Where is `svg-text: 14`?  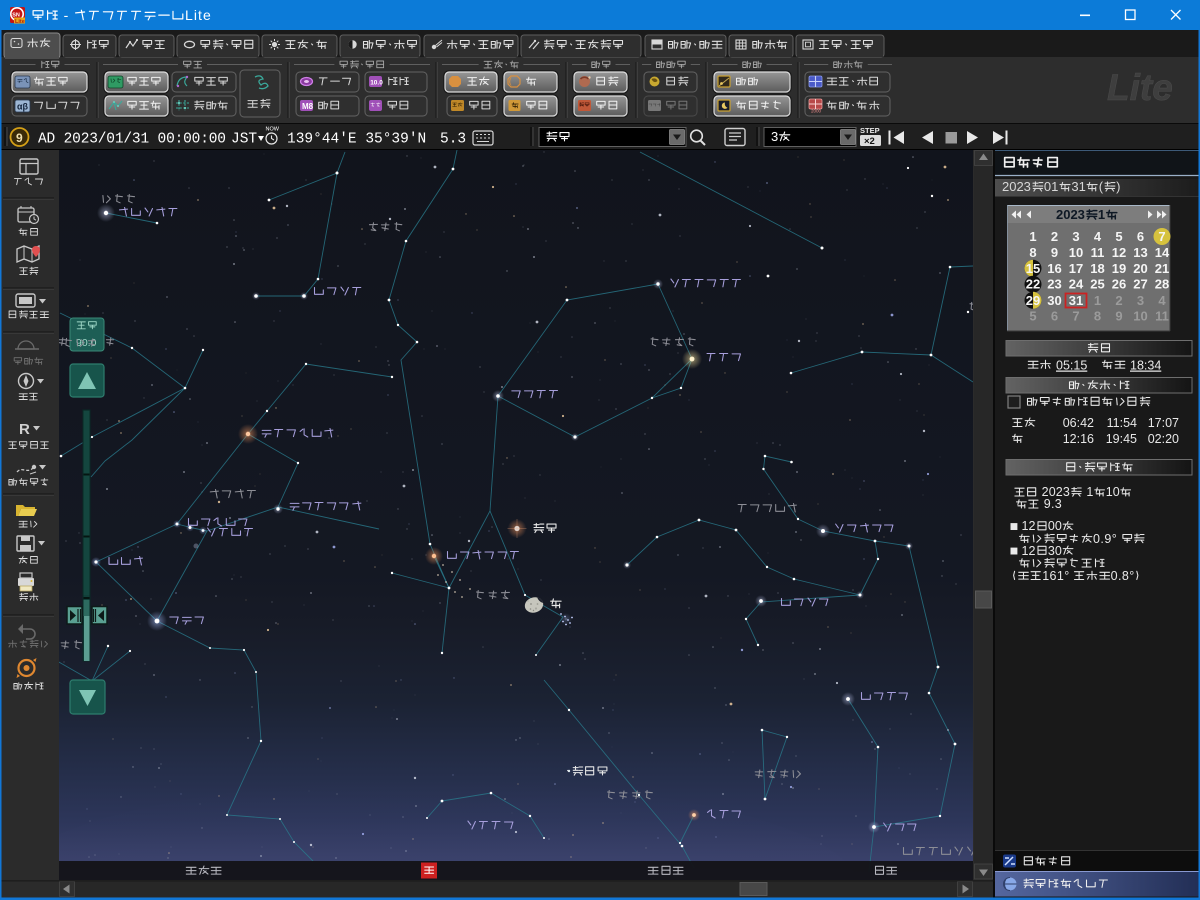 svg-text: 14 is located at coordinates (1162, 252).